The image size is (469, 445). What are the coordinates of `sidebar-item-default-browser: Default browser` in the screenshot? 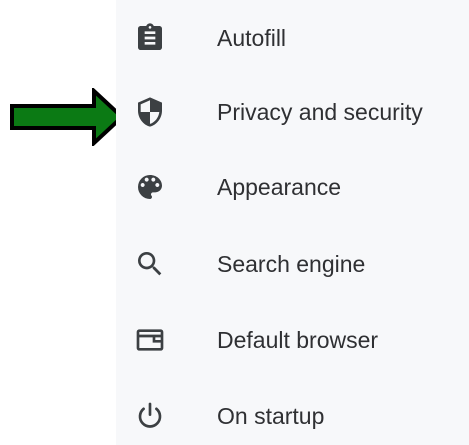 It's located at (292, 338).